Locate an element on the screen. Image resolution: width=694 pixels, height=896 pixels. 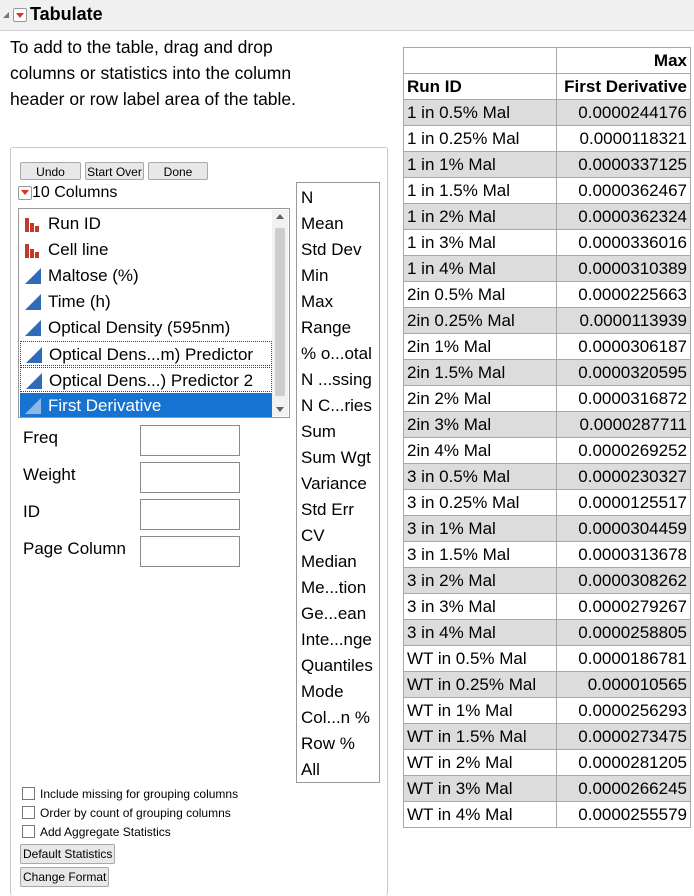
disclosure-icon is located at coordinates (6, 15).